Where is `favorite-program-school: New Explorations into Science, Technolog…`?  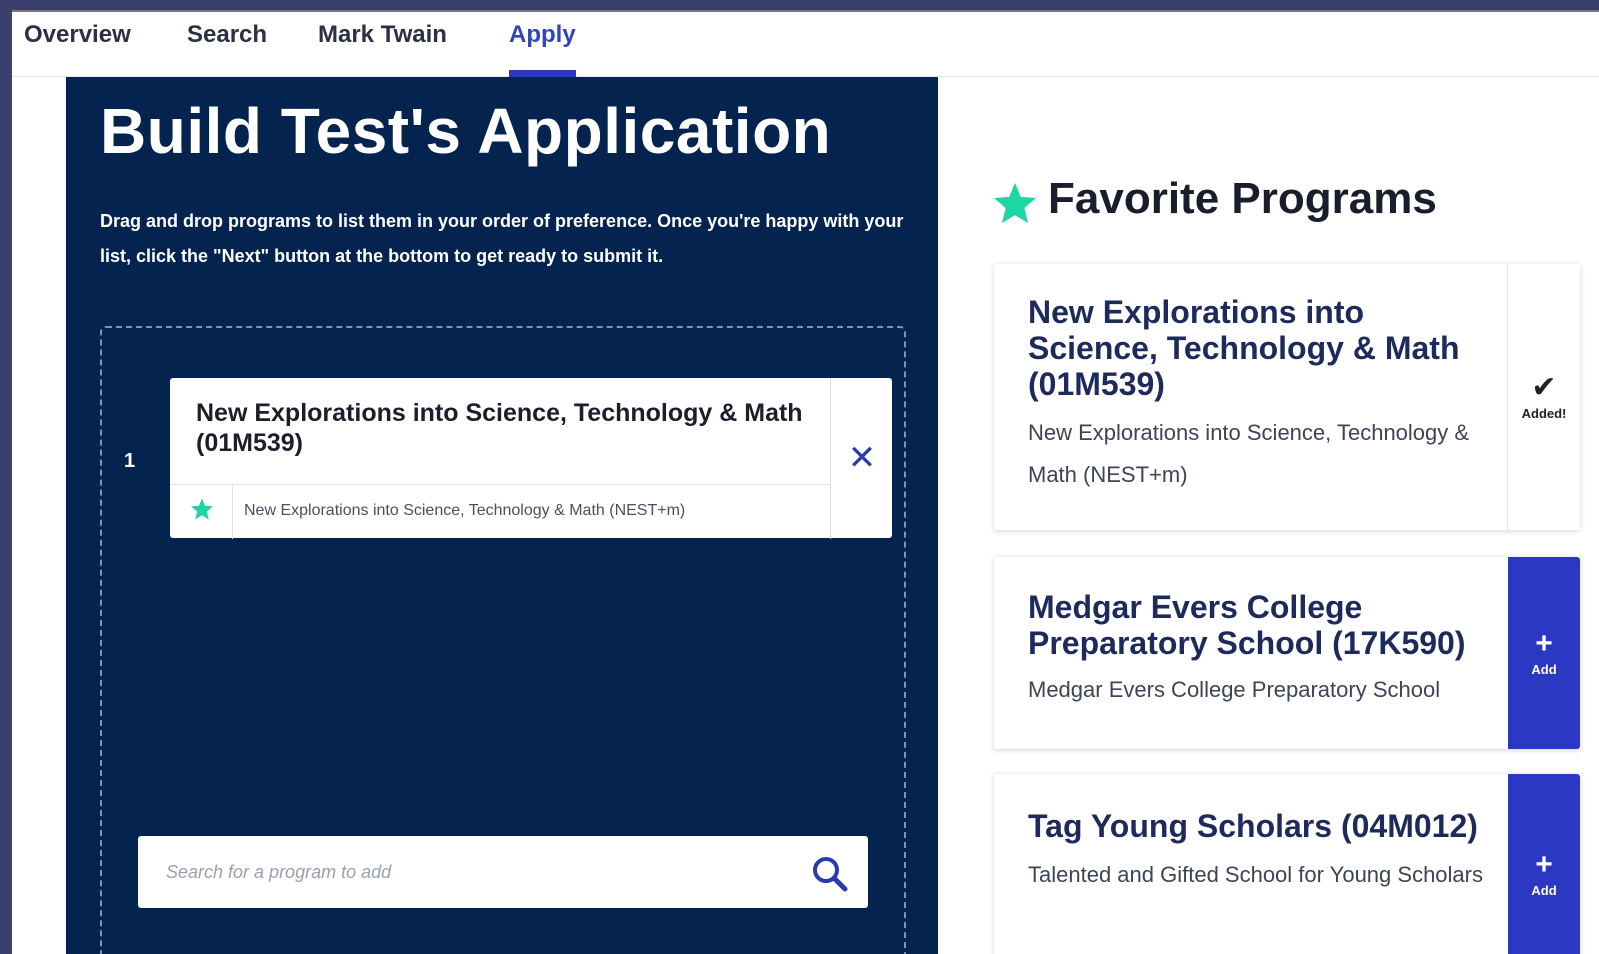 favorite-program-school: New Explorations into Science, Technolog… is located at coordinates (1249, 453).